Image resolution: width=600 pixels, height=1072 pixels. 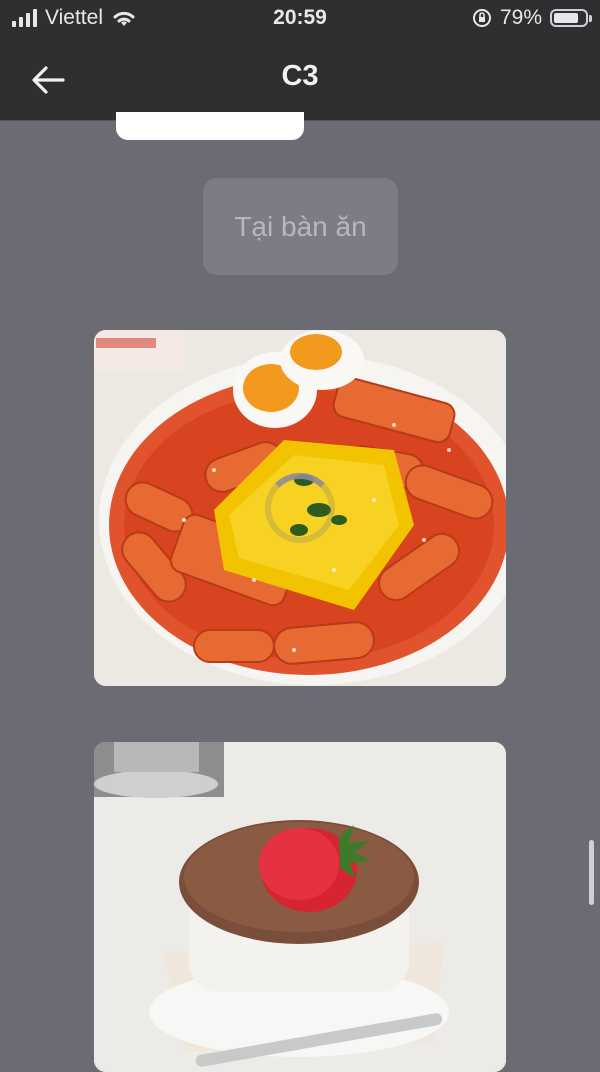 What do you see at coordinates (520, 17) in the screenshot?
I see `battery-percent: 79%` at bounding box center [520, 17].